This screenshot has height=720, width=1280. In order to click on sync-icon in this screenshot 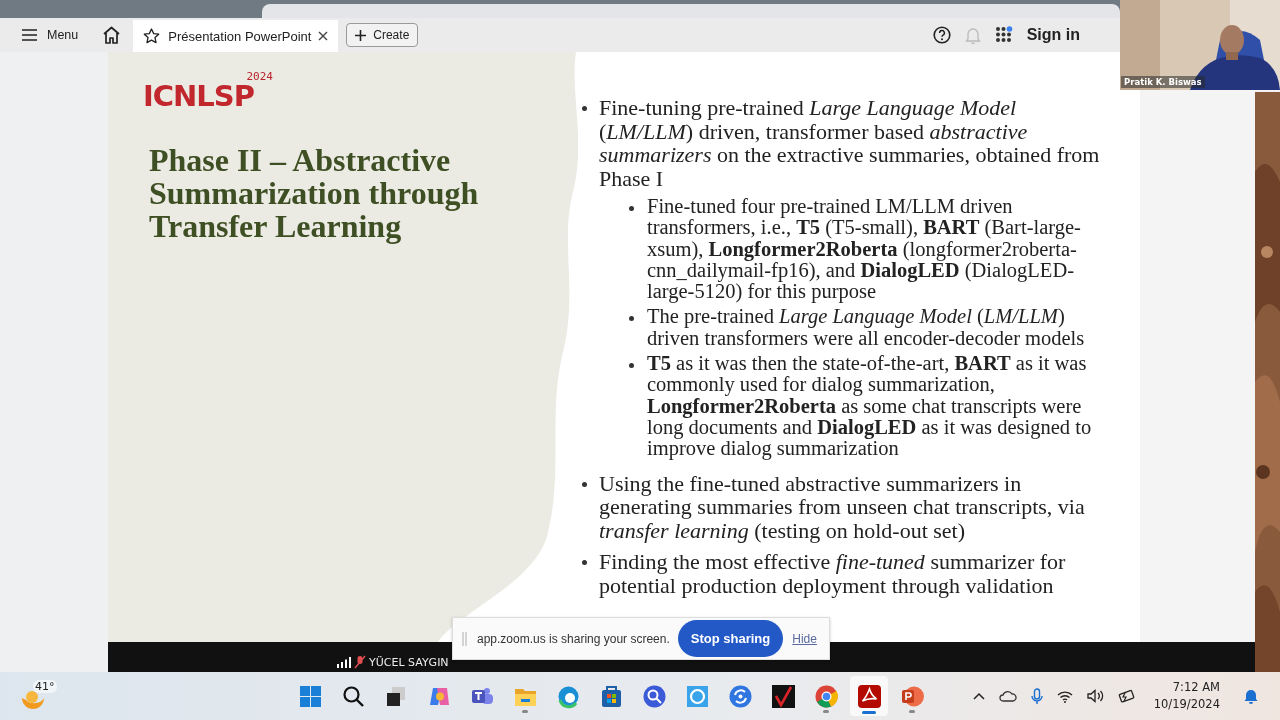, I will do `click(740, 696)`.